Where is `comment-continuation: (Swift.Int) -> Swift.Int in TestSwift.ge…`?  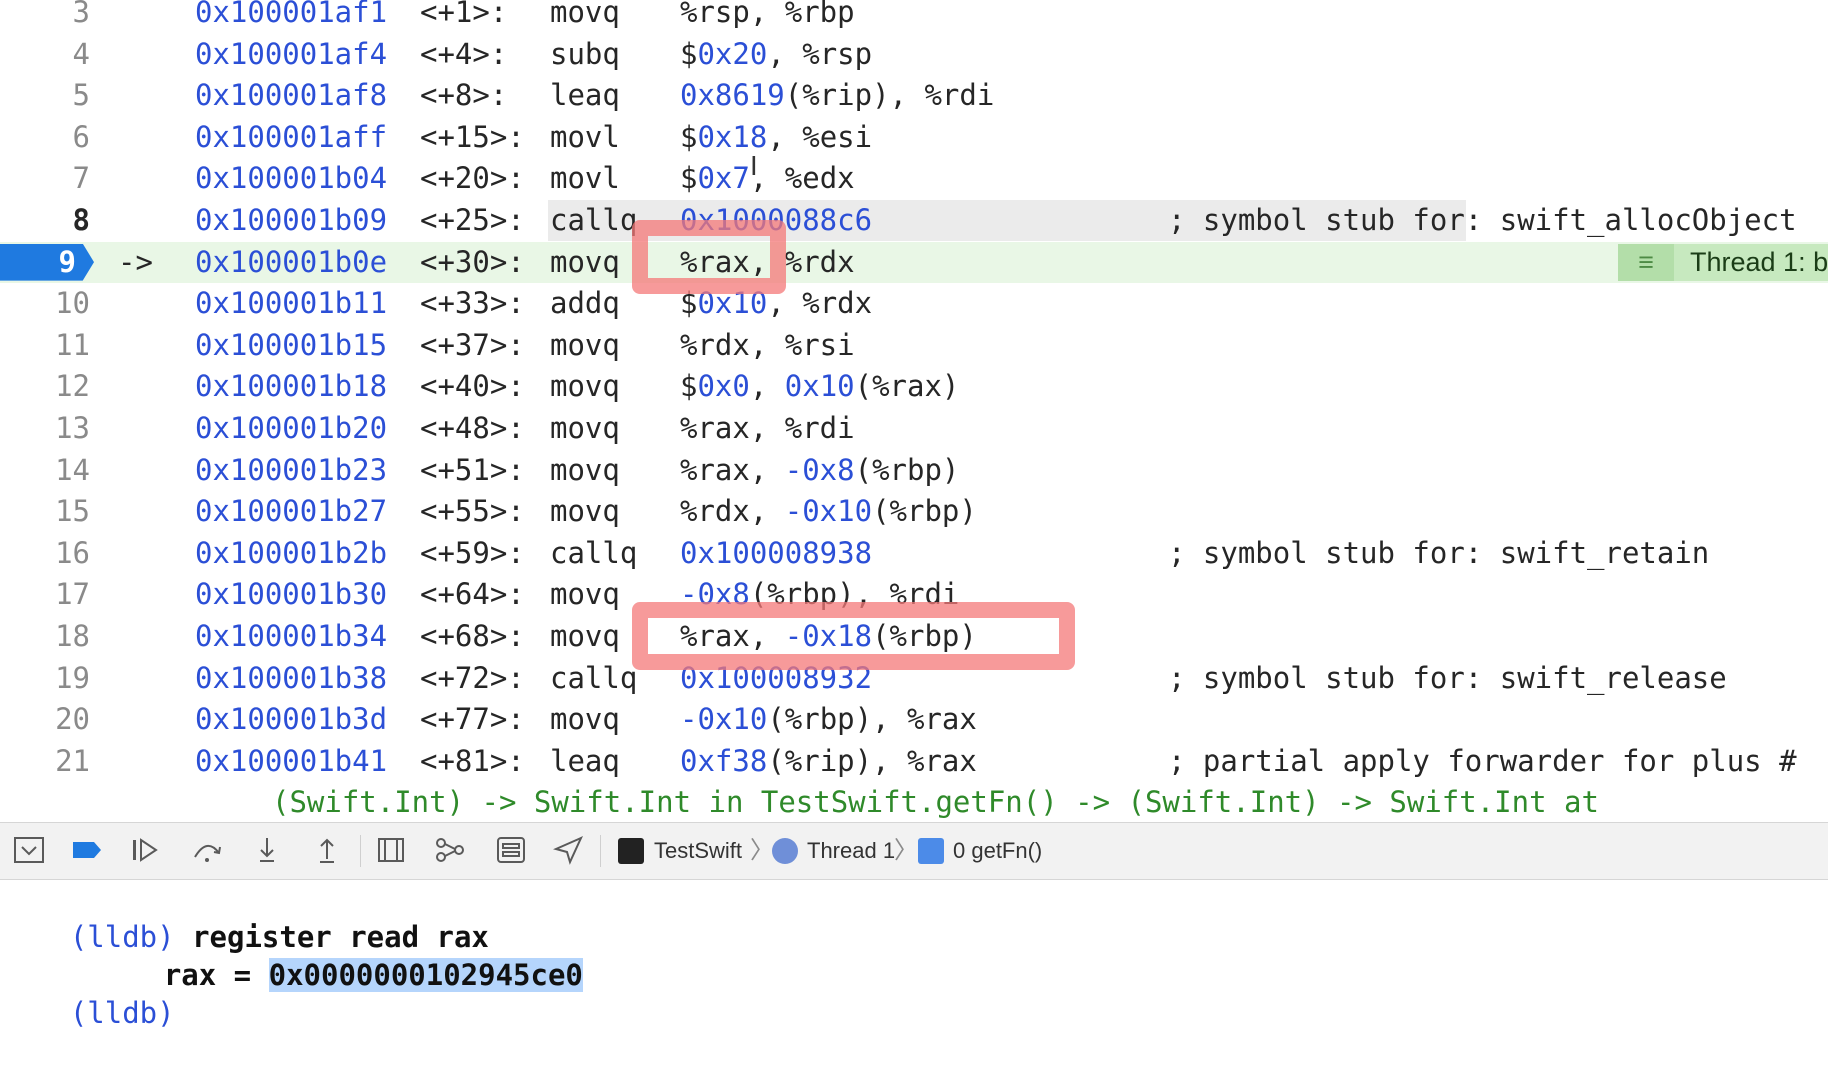 comment-continuation: (Swift.Int) -> Swift.Int in TestSwift.ge… is located at coordinates (935, 802).